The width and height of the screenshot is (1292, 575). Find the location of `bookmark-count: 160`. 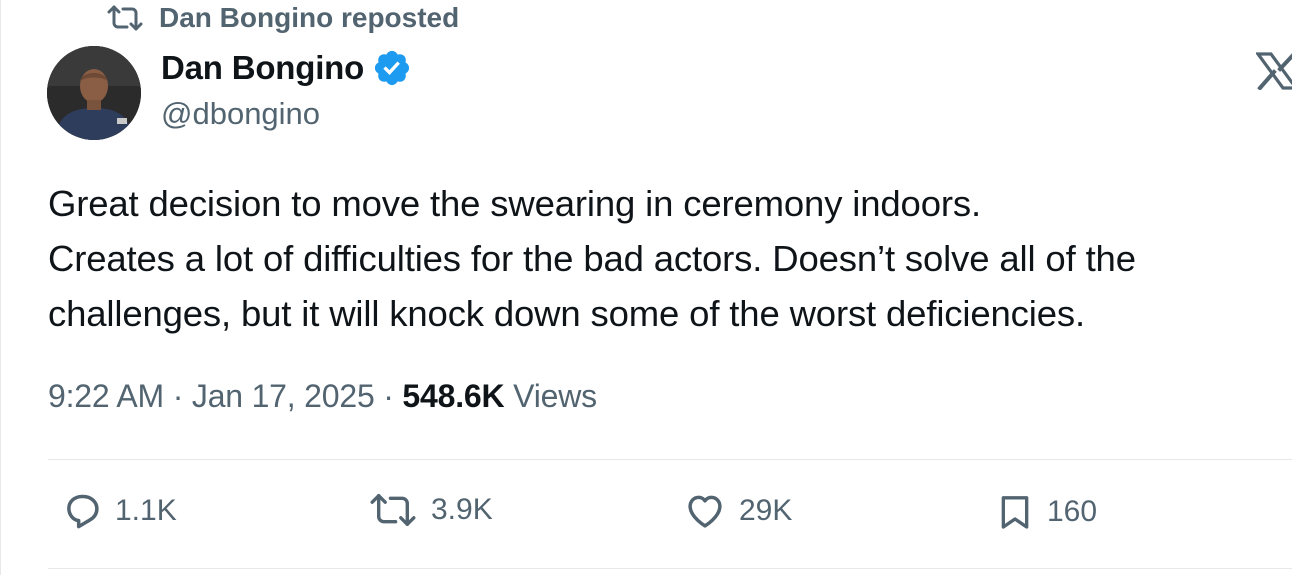

bookmark-count: 160 is located at coordinates (1072, 511).